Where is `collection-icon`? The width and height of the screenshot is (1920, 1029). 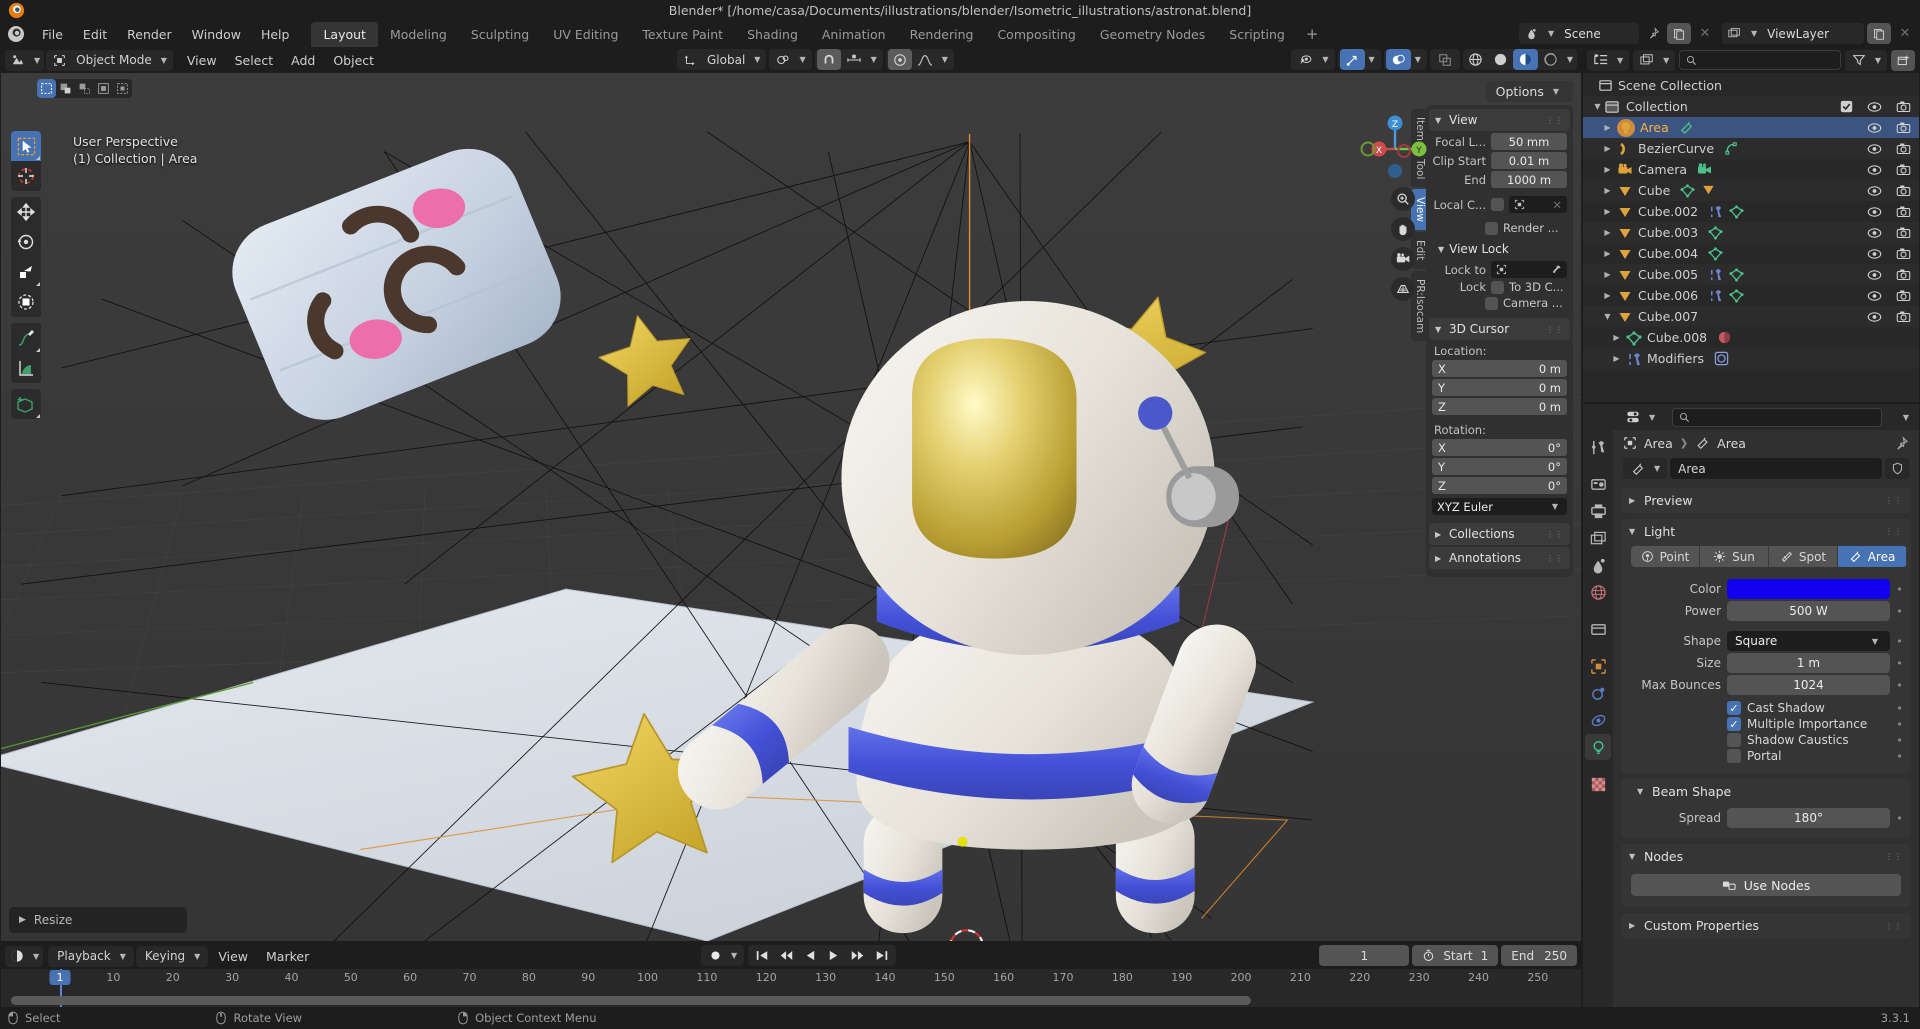
collection-icon is located at coordinates (1598, 629).